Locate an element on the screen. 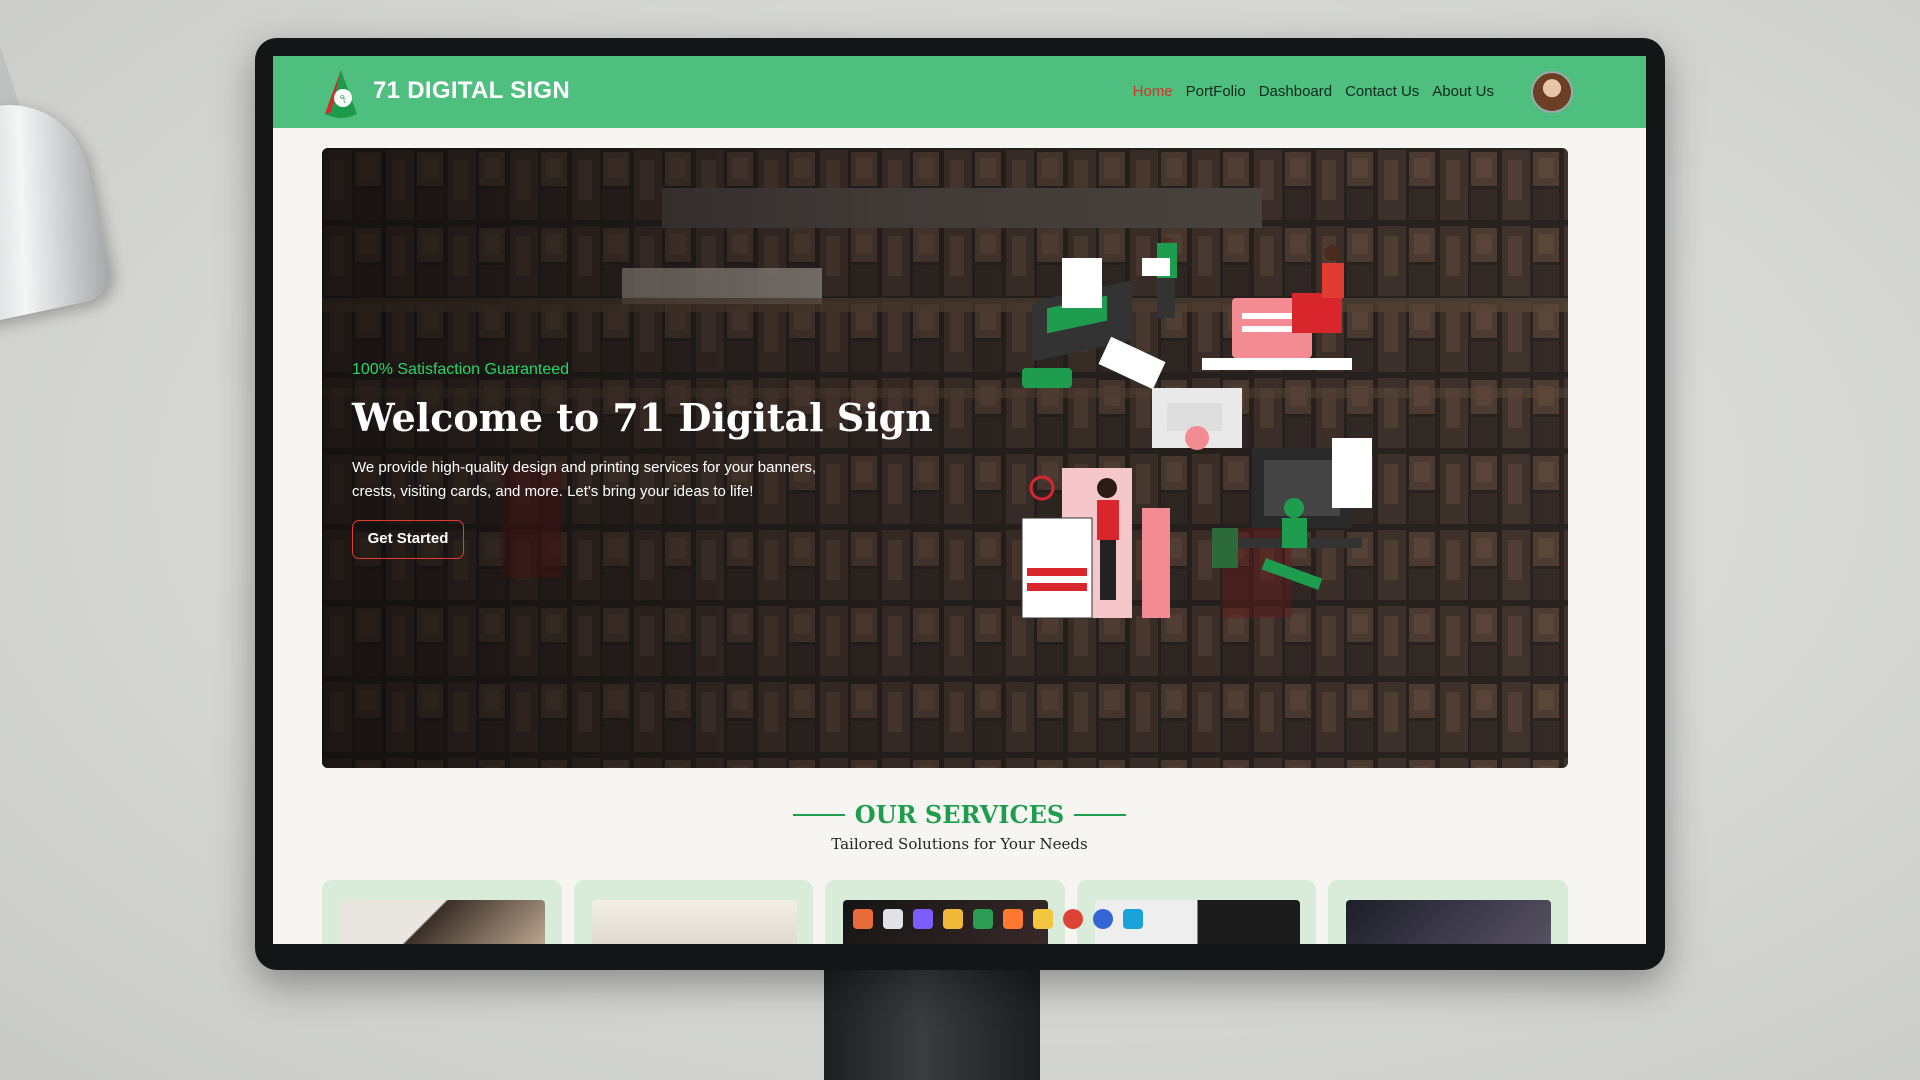  folder-icon is located at coordinates (1043, 919).